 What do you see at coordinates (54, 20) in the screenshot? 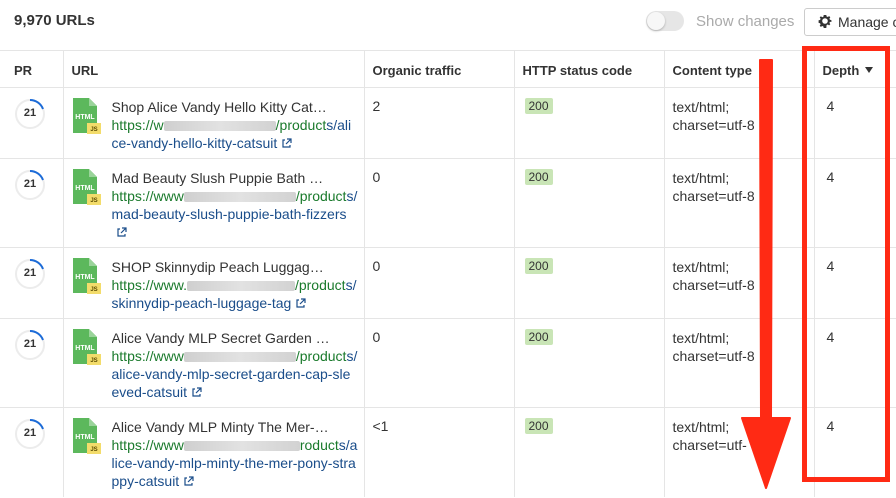
I see `url-count: 9,970 URLs` at bounding box center [54, 20].